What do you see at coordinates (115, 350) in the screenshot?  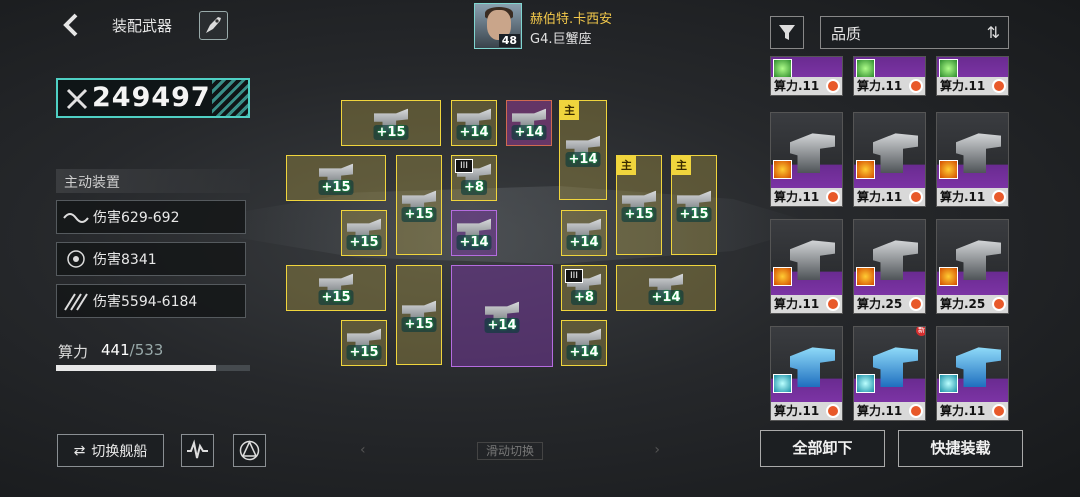 I see `capacity-used: 441` at bounding box center [115, 350].